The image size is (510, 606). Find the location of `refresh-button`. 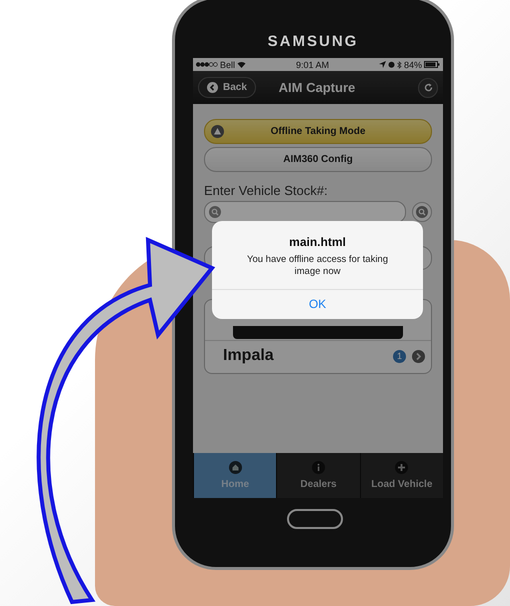

refresh-button is located at coordinates (428, 88).